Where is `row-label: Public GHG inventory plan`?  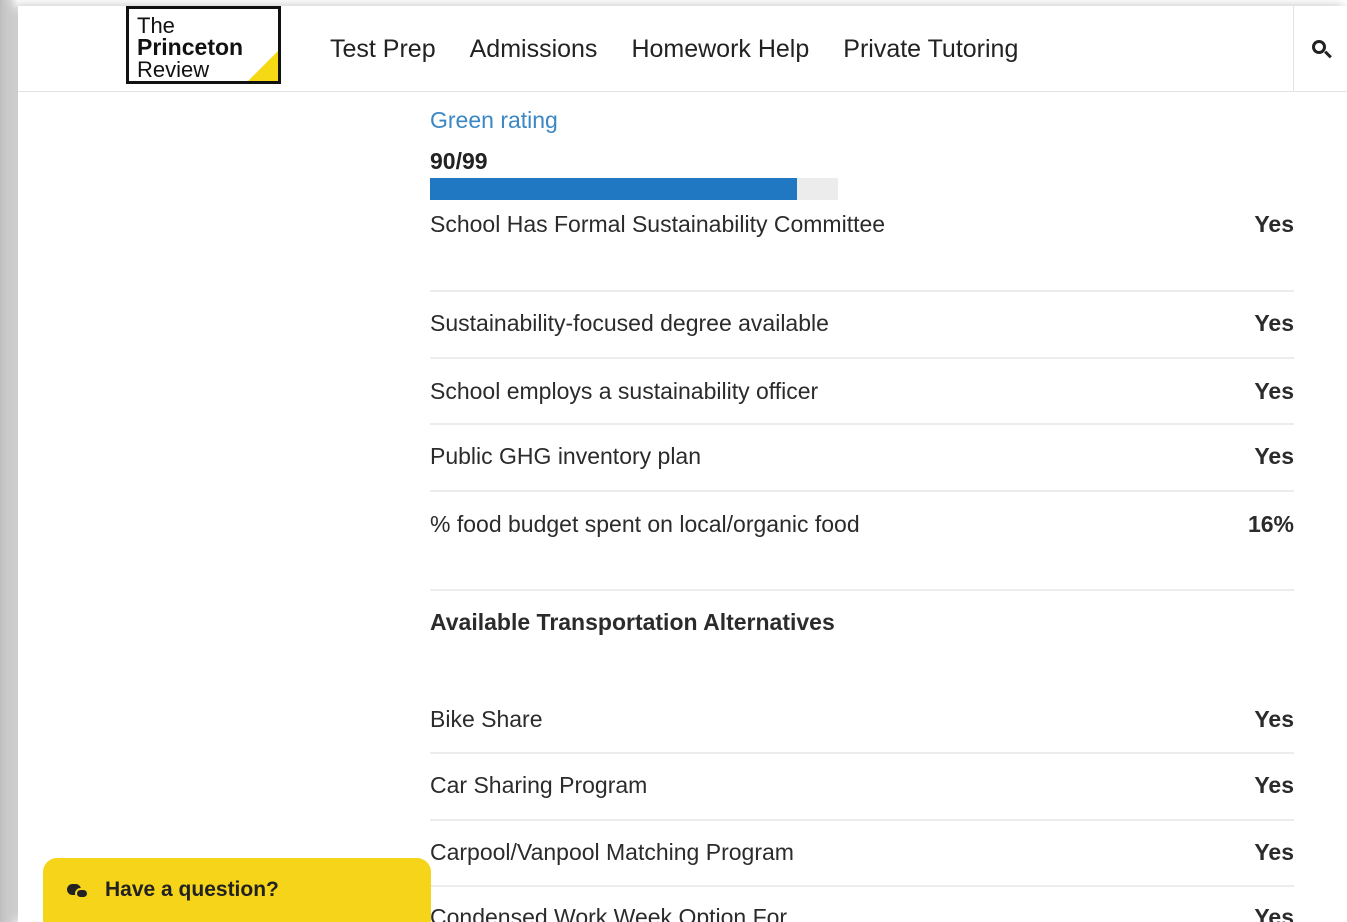
row-label: Public GHG inventory plan is located at coordinates (566, 456).